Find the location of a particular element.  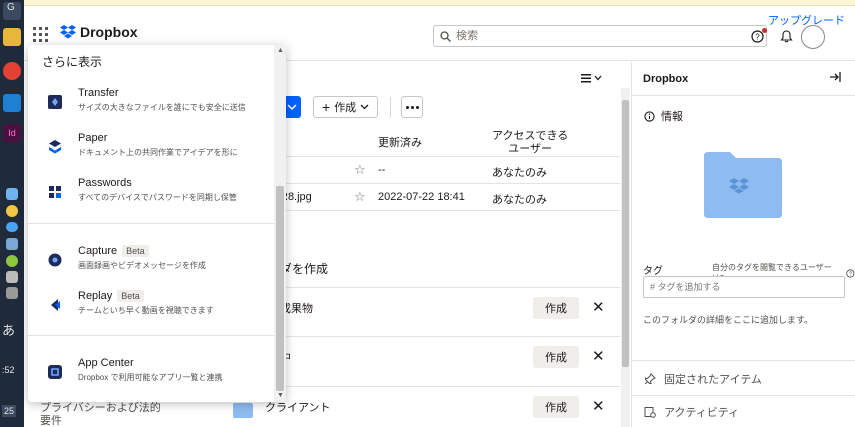

dropbox-logo: Dropbox is located at coordinates (99, 32).